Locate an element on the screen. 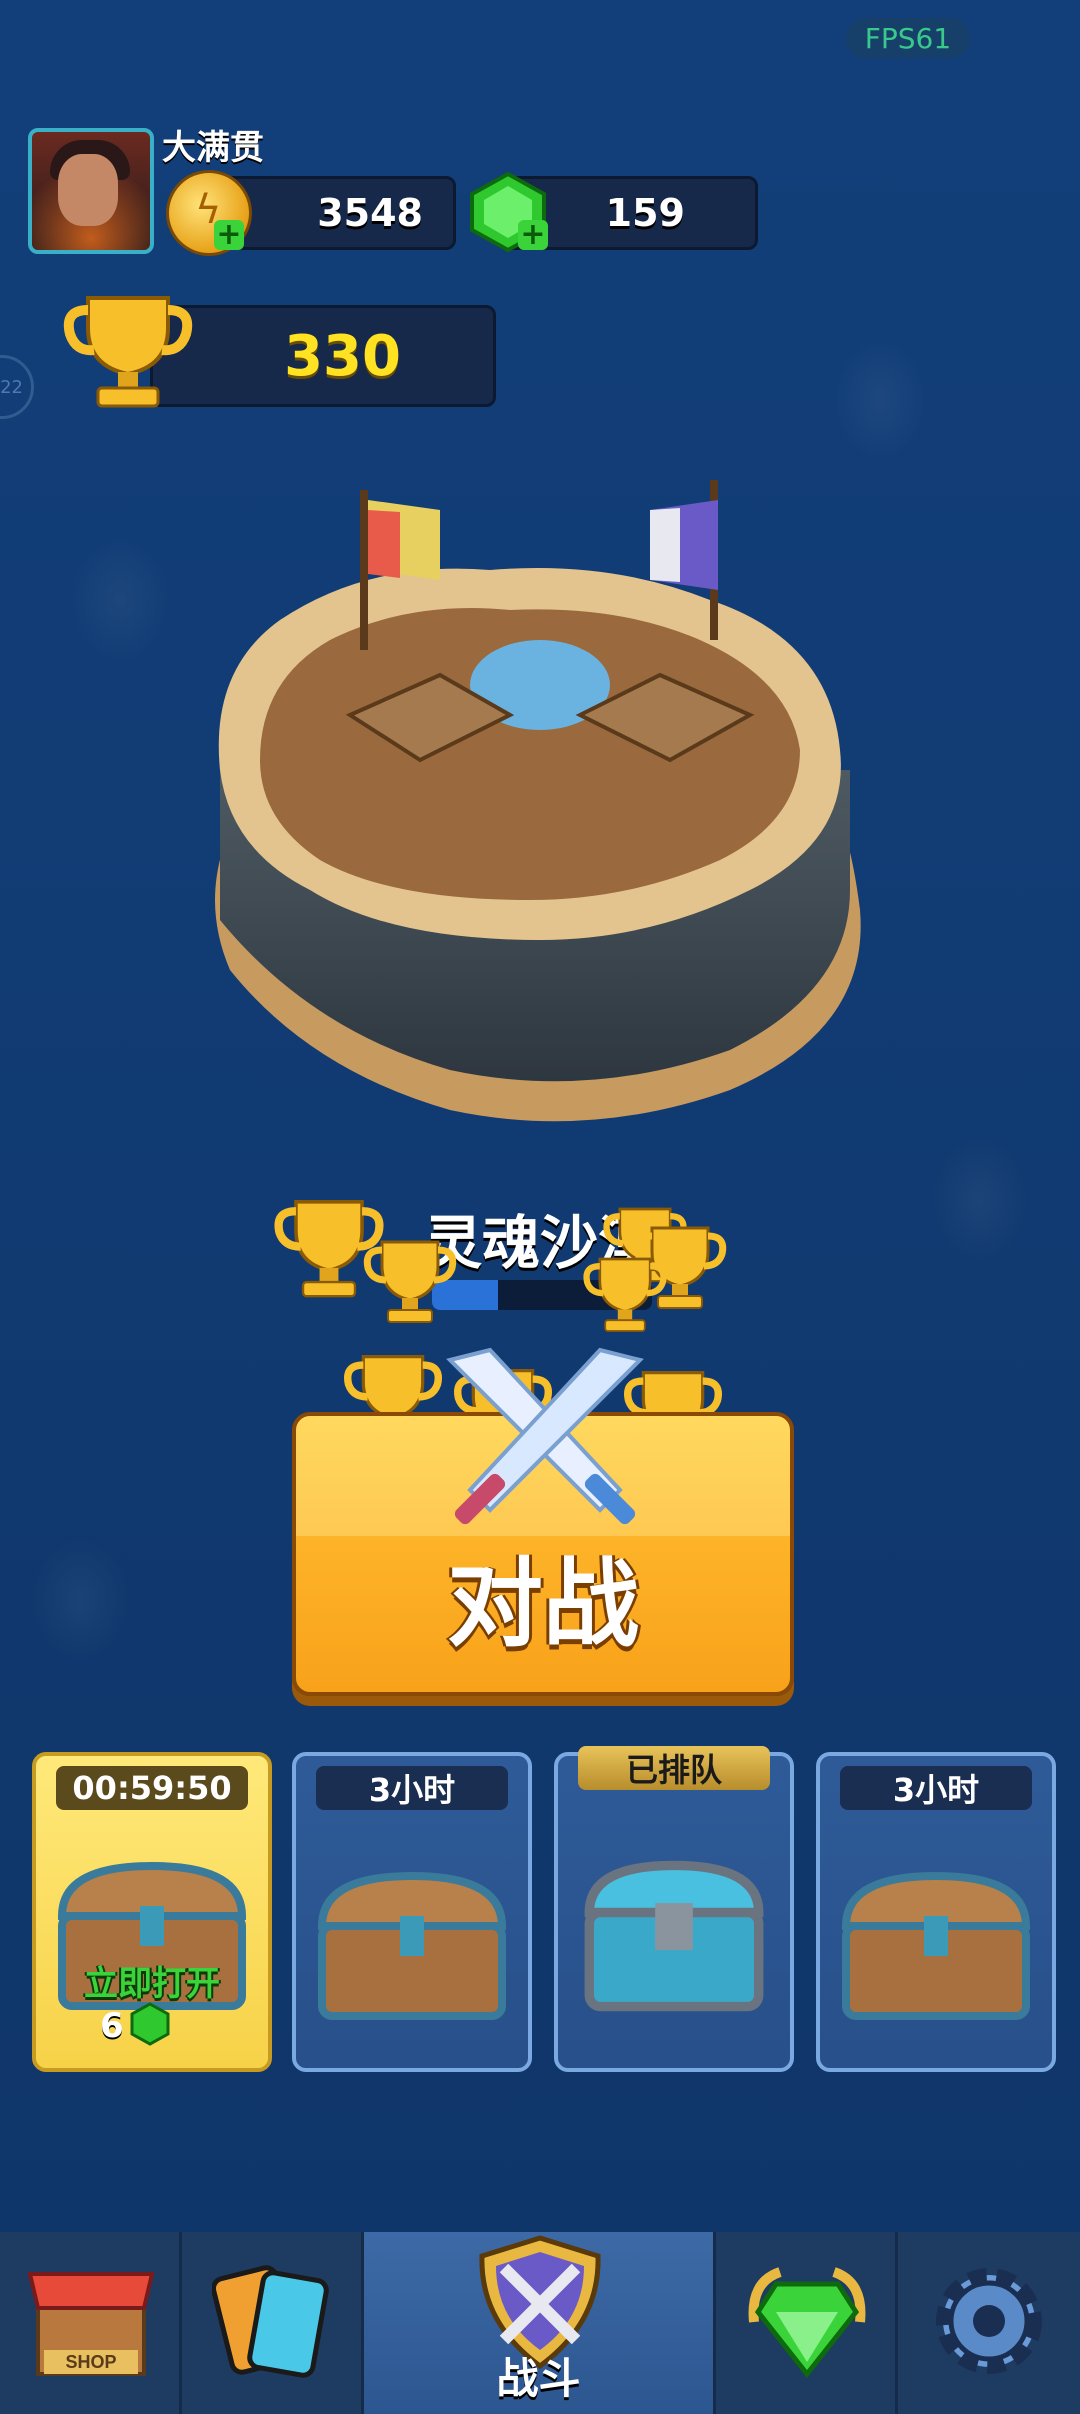 This screenshot has width=1080, height=2414. nav-settings is located at coordinates (989, 2323).